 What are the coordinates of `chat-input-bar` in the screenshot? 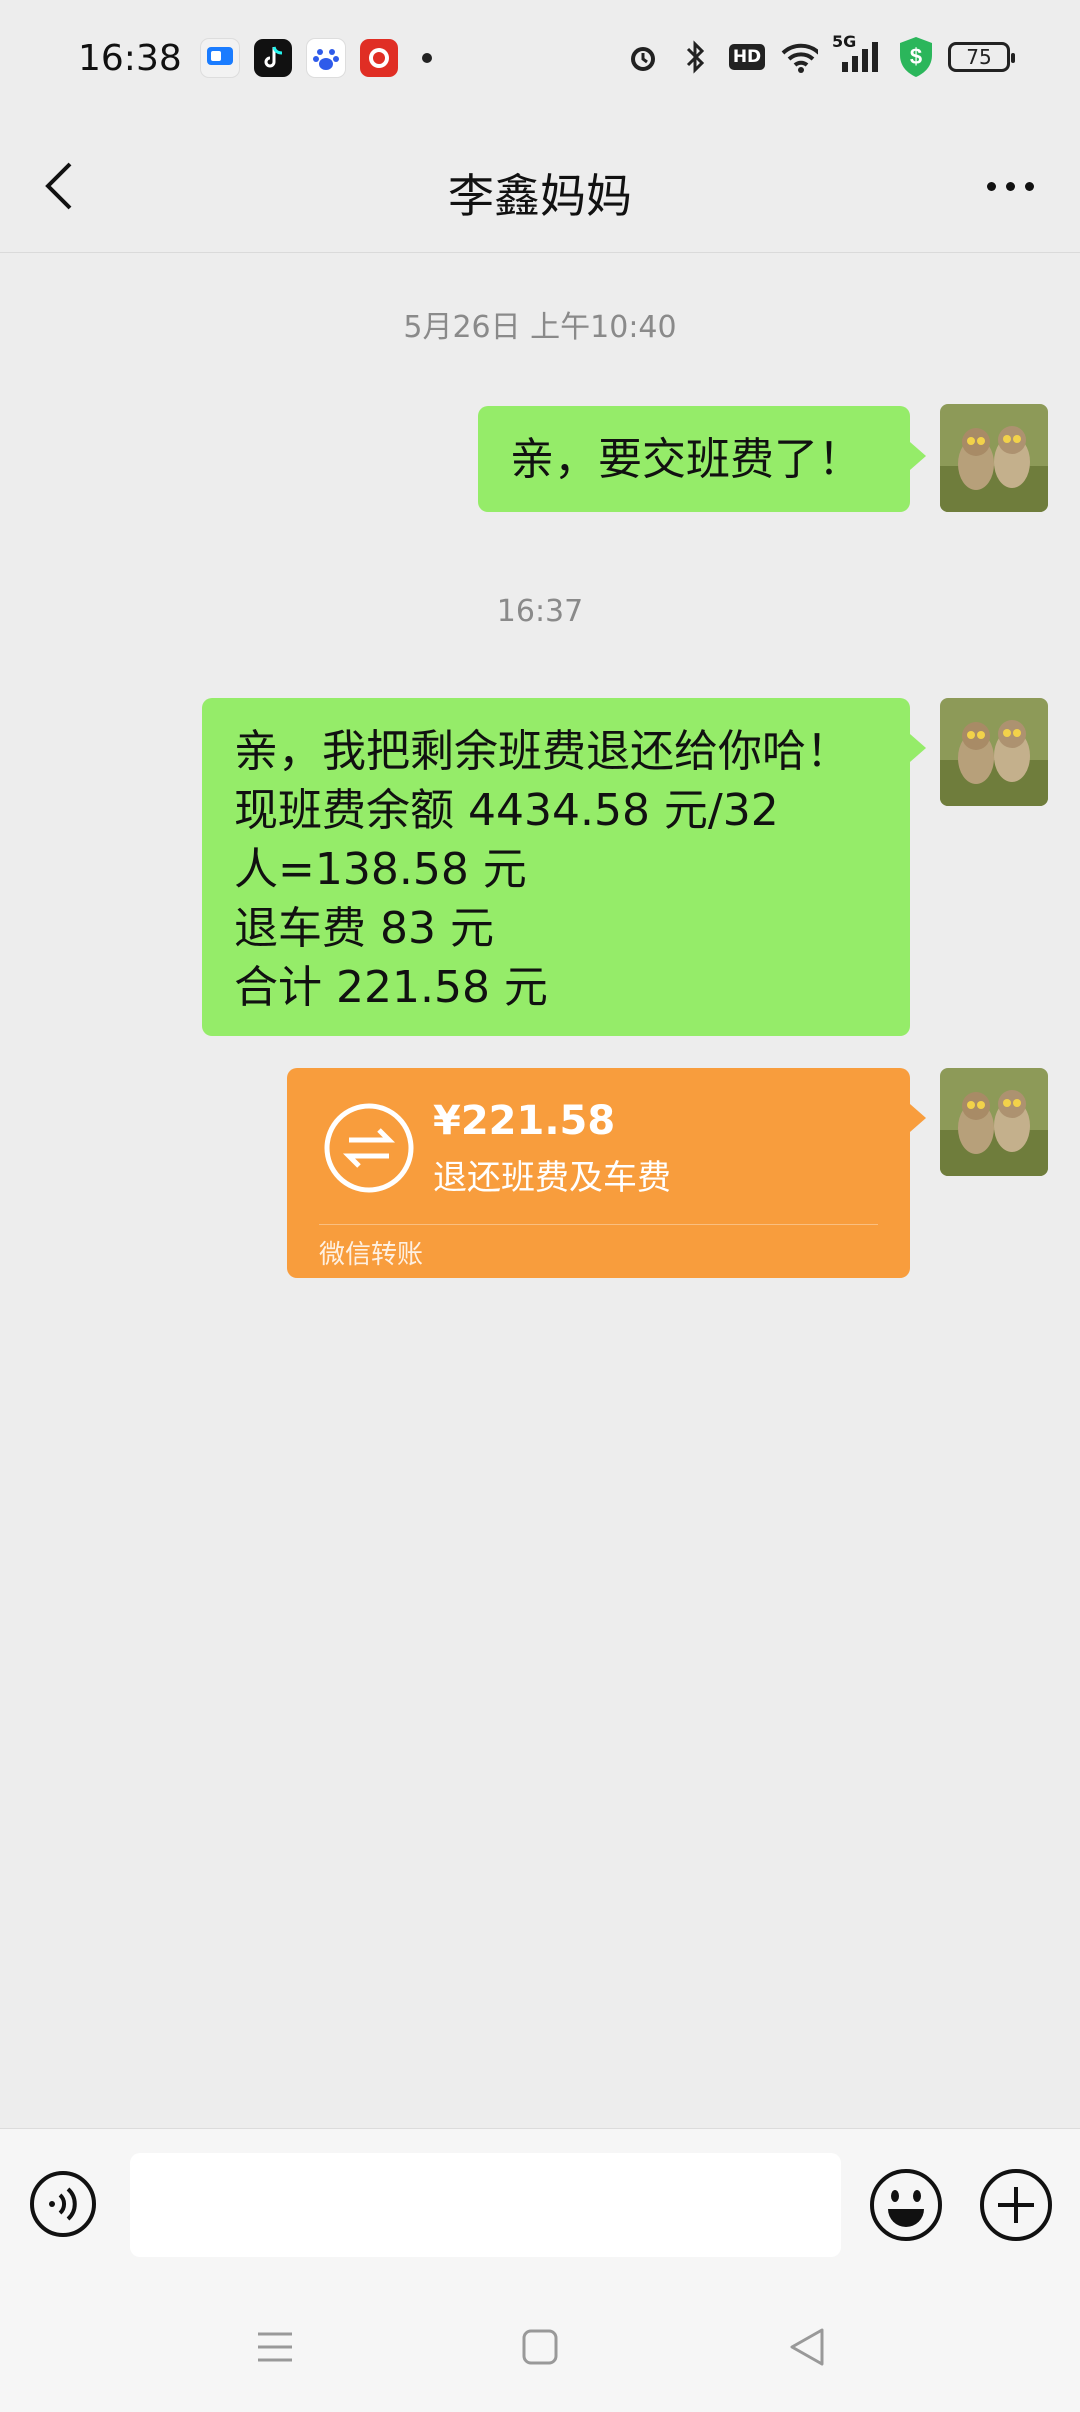 It's located at (540, 2204).